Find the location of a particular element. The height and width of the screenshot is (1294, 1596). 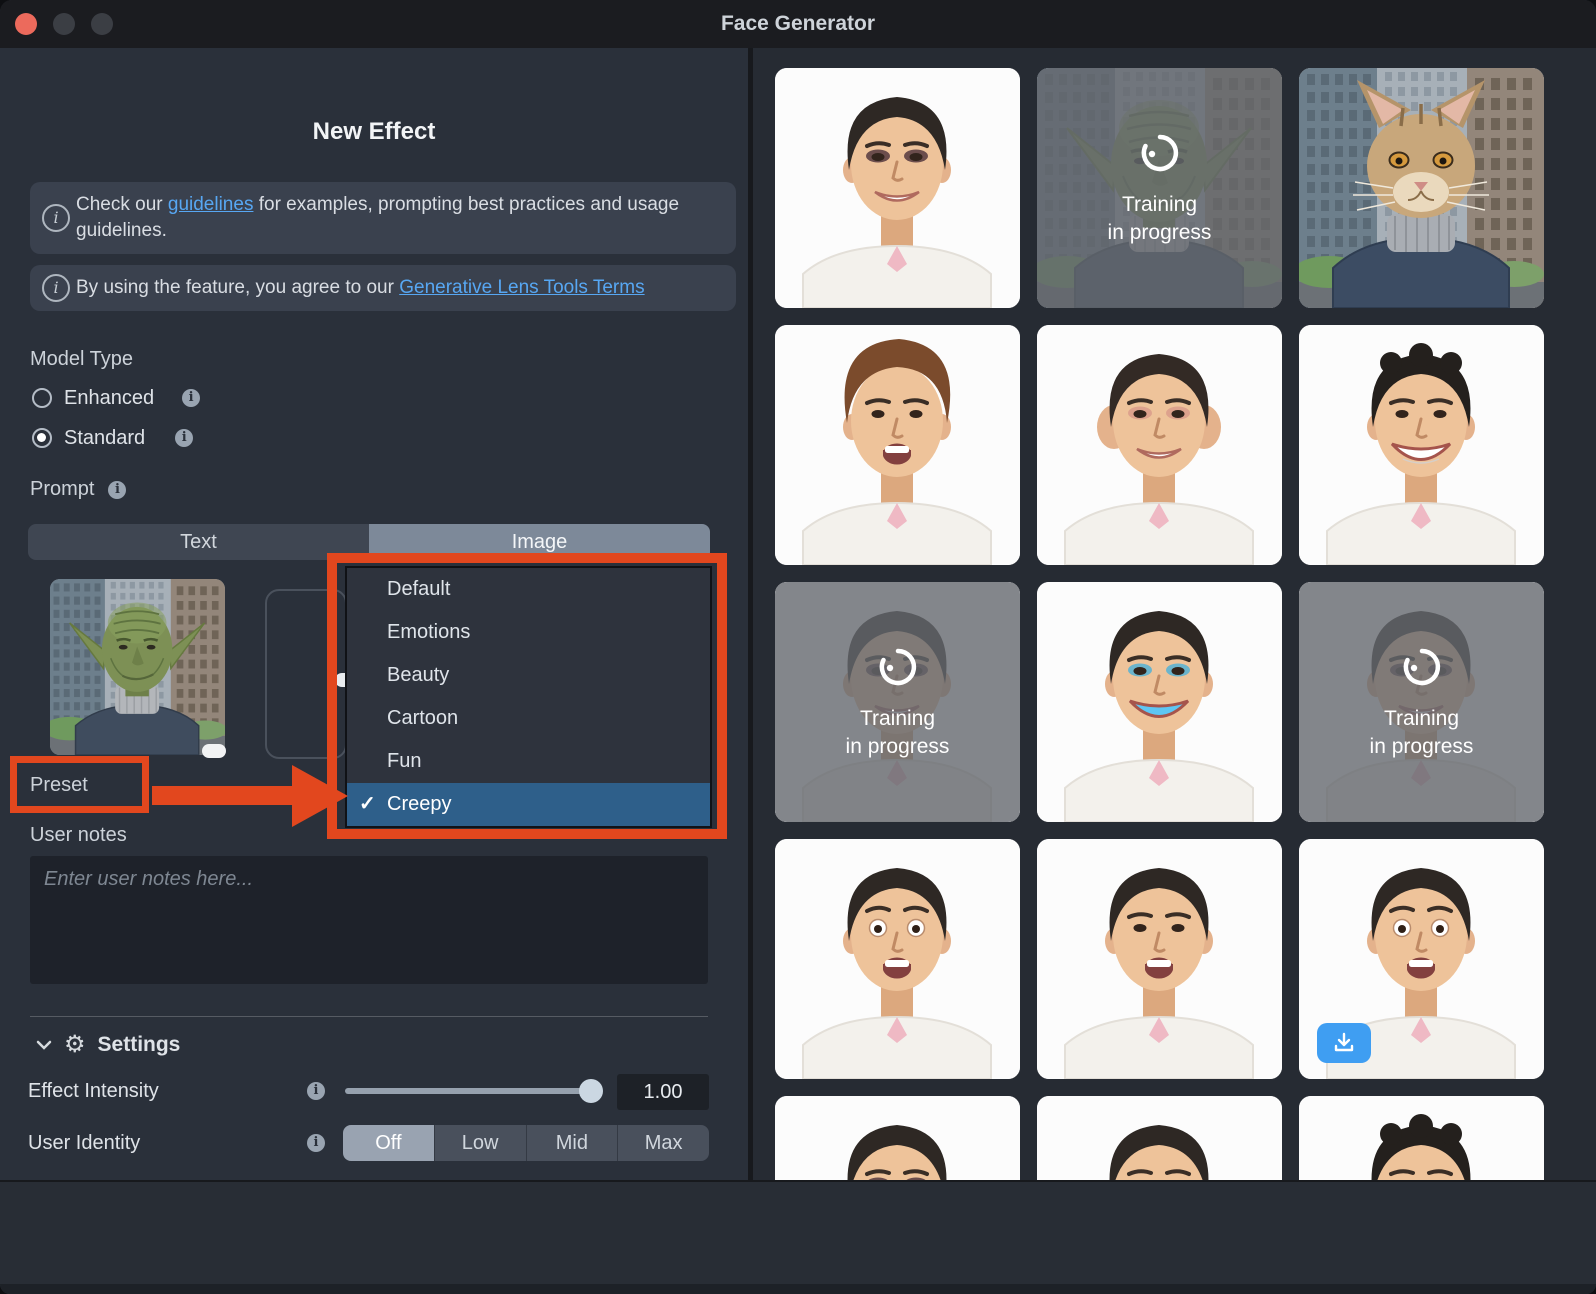

prompt-image-thumbnail is located at coordinates (137, 667).